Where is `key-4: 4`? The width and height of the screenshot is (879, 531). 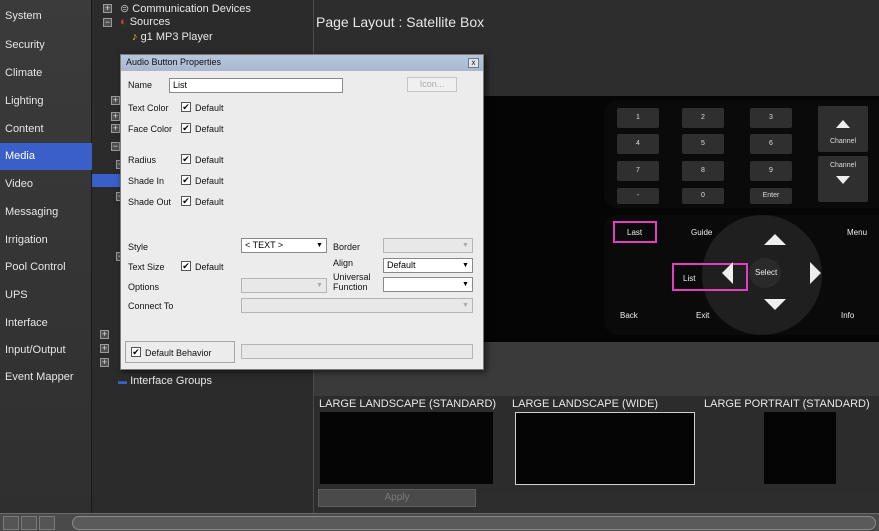
key-4: 4 is located at coordinates (638, 144).